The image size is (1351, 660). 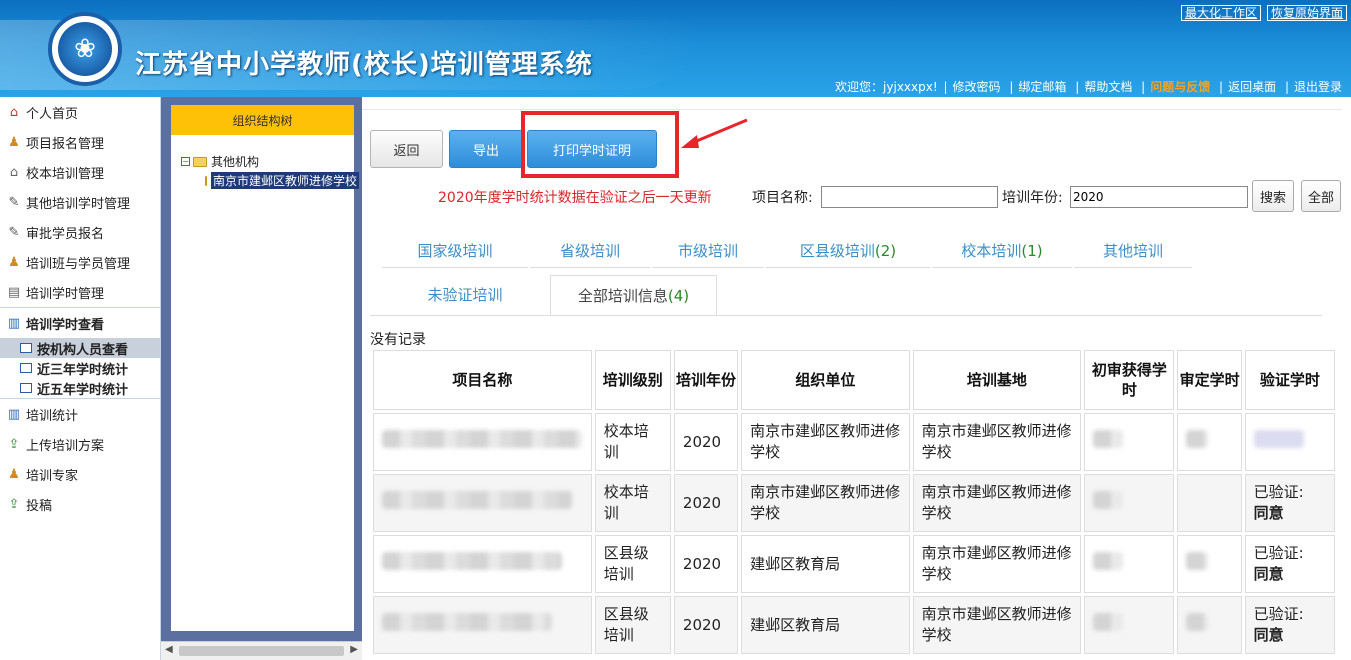 I want to click on col-header: 项目名称, so click(x=482, y=380).